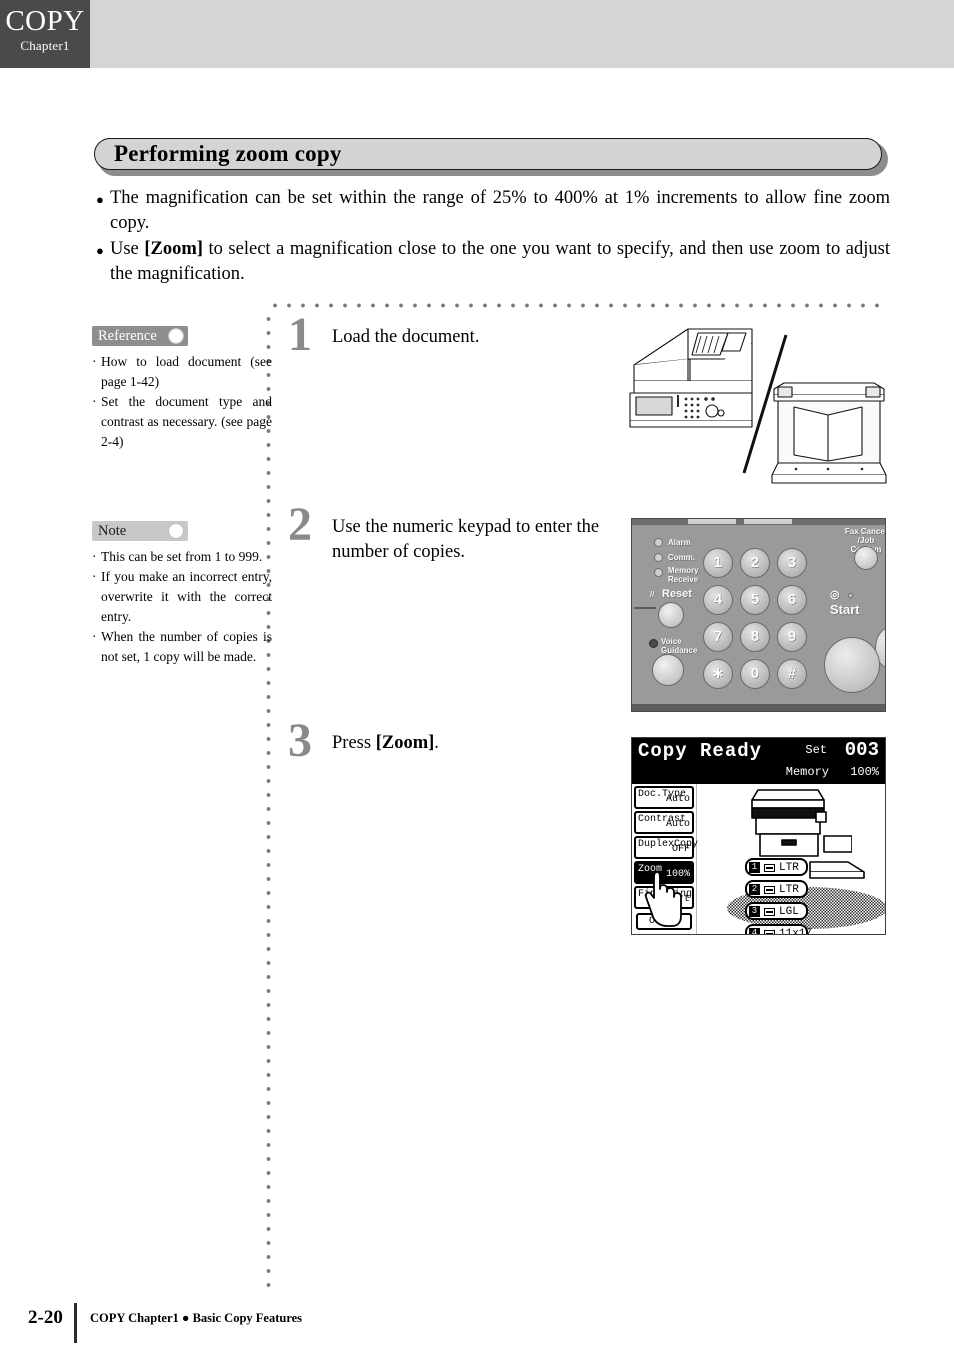 The width and height of the screenshot is (954, 1350). Describe the element at coordinates (653, 643) in the screenshot. I see `voice-guidance-led-icon` at that location.